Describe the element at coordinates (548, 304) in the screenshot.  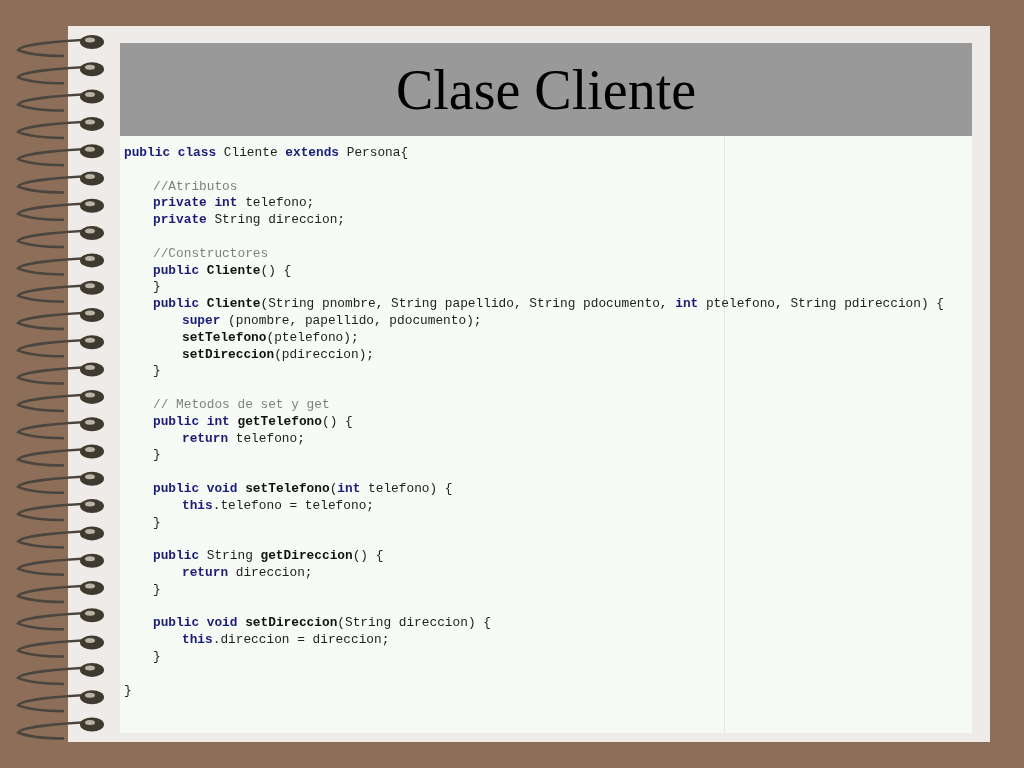
I see `code-line: public Cliente(String pnombre, String papellido, String pdocumento, int ptelefono, String pdireccion) {` at that location.